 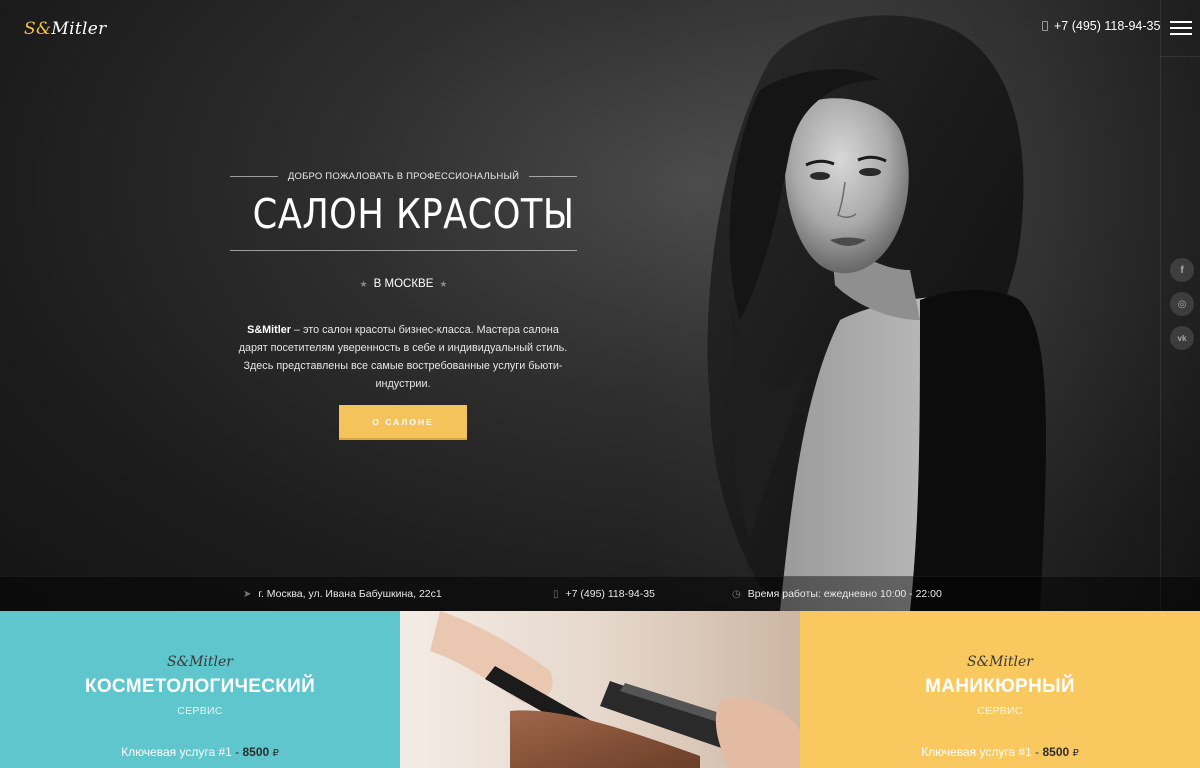 I want to click on phone-item: ▯ +7 (495) 118-94-35, so click(x=604, y=594).